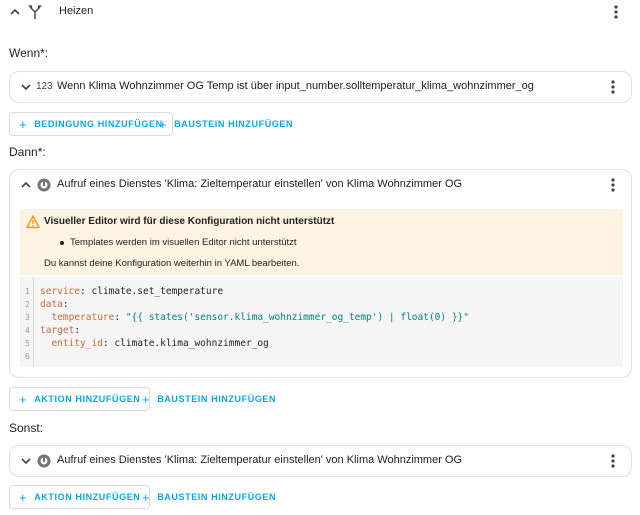 The image size is (640, 515). I want to click on warning-icon, so click(33, 222).